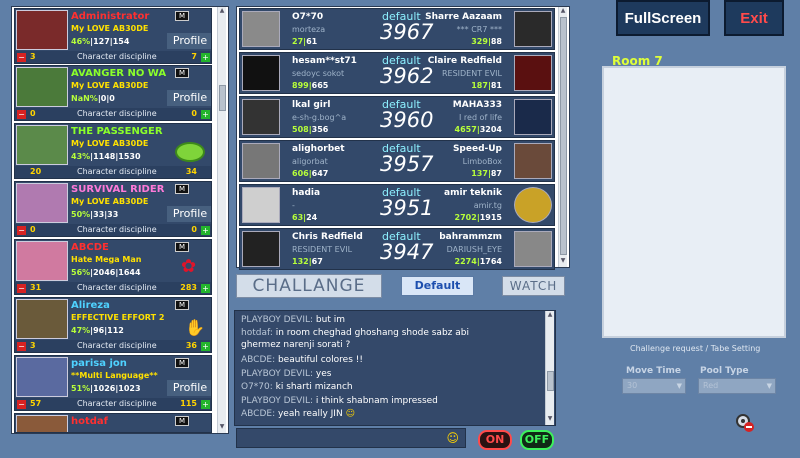 This screenshot has height=458, width=800. Describe the element at coordinates (113, 346) in the screenshot. I see `discipline-row: −3 Character discipline 36 +` at that location.